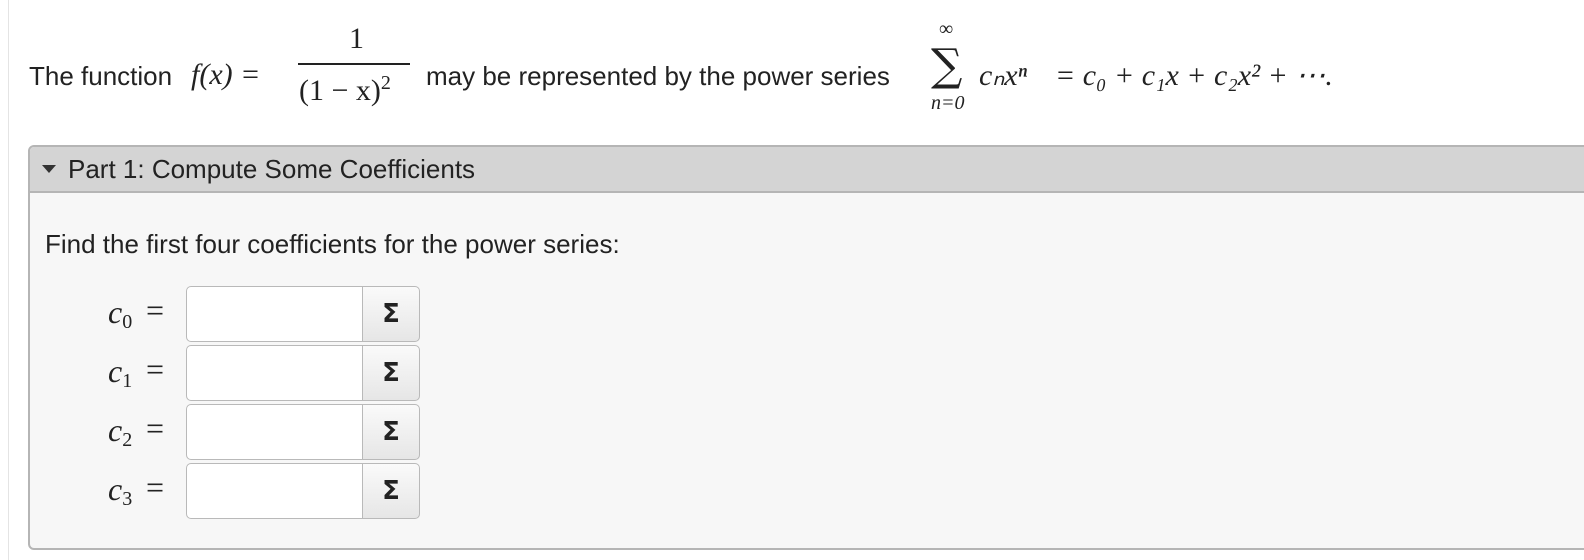  What do you see at coordinates (946, 29) in the screenshot?
I see `sum-upper-limit: ∞` at bounding box center [946, 29].